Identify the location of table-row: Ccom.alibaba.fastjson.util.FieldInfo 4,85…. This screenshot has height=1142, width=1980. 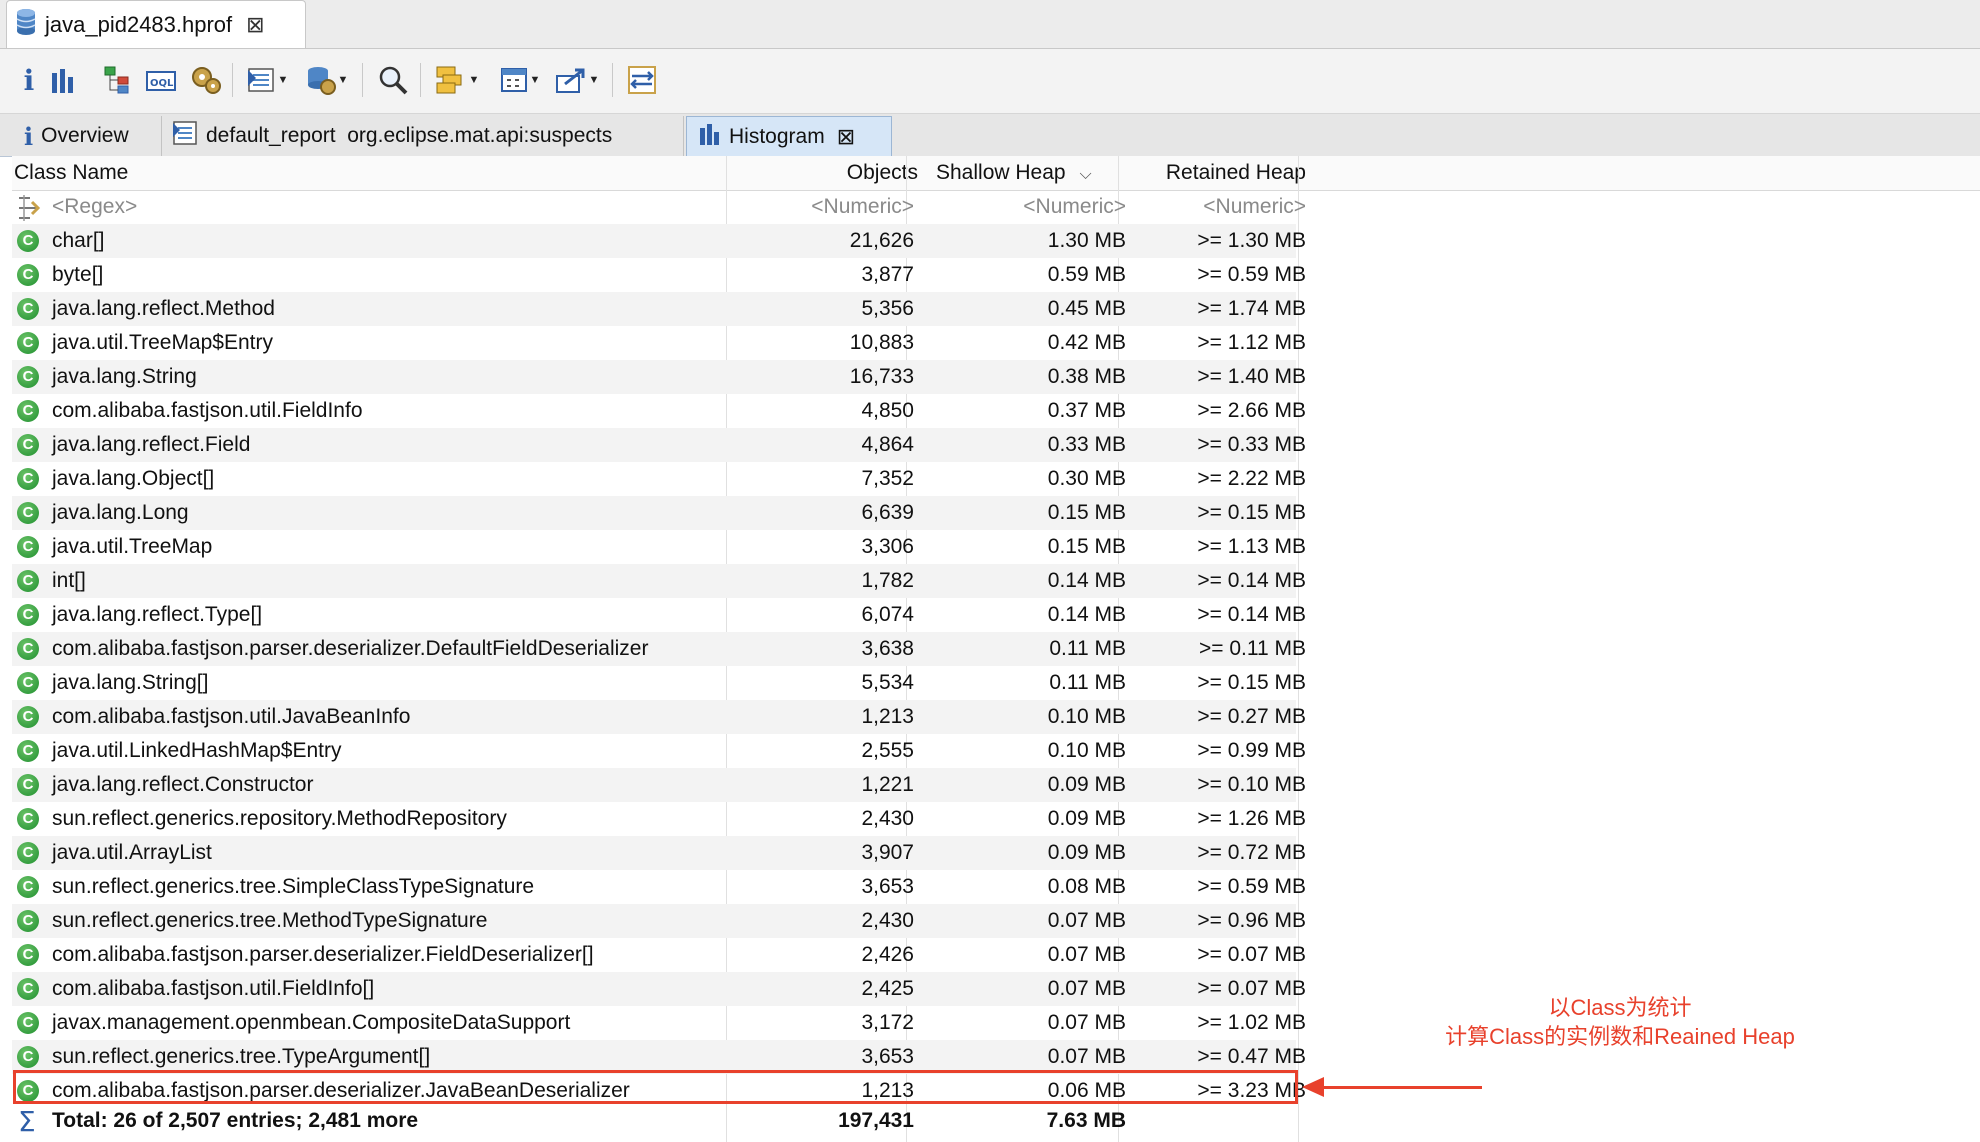
(659, 411).